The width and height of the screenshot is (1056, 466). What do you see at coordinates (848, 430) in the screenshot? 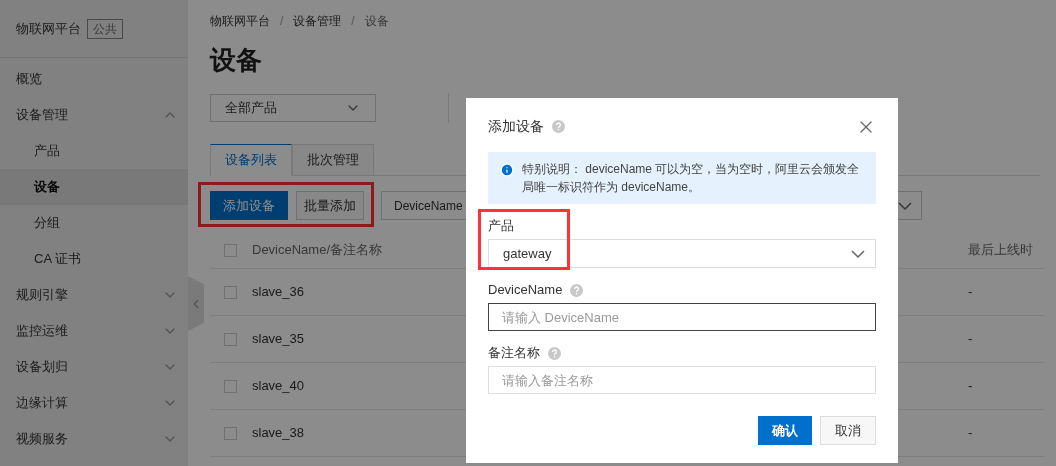
I see `cancel-button: 取消` at bounding box center [848, 430].